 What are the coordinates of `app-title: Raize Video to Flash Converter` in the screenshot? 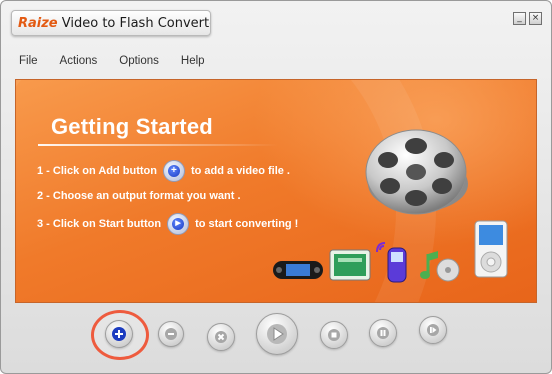 It's located at (111, 23).